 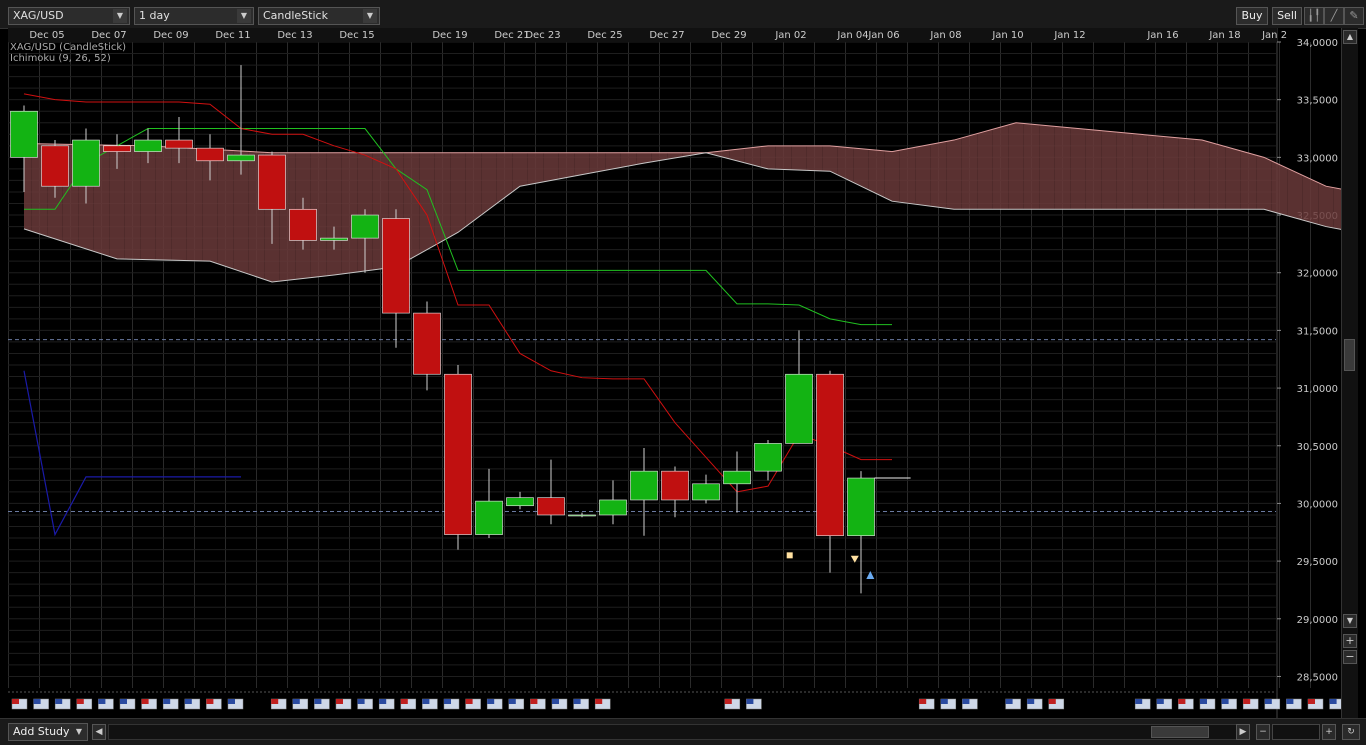 I want to click on x-tick-label: Jan 02, so click(x=790, y=35).